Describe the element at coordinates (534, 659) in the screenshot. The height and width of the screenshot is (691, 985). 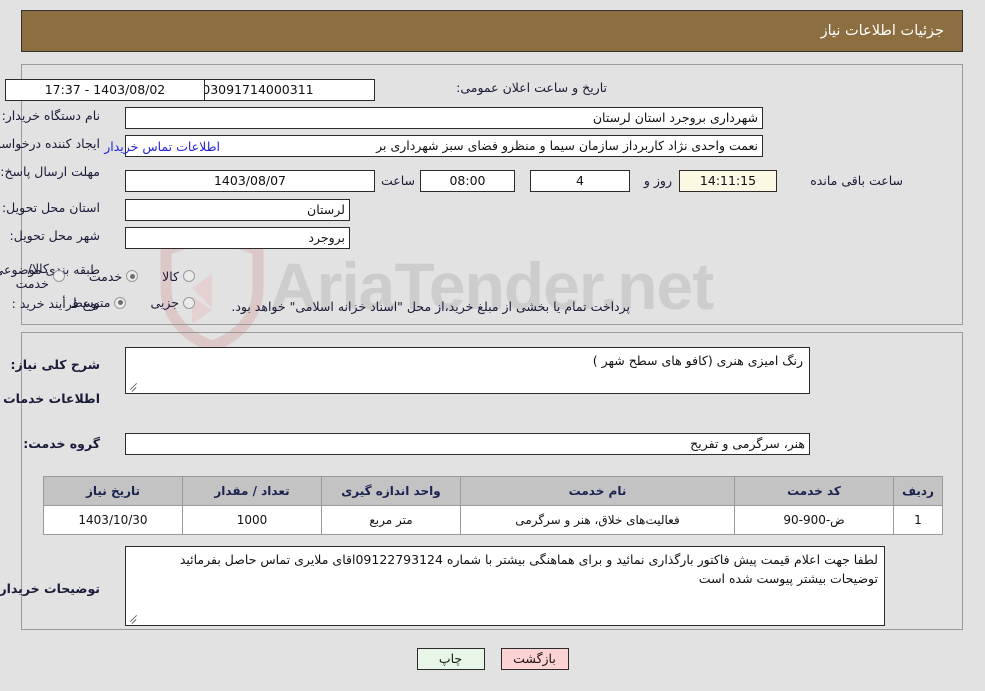
I see `back-button: بازگشت` at that location.